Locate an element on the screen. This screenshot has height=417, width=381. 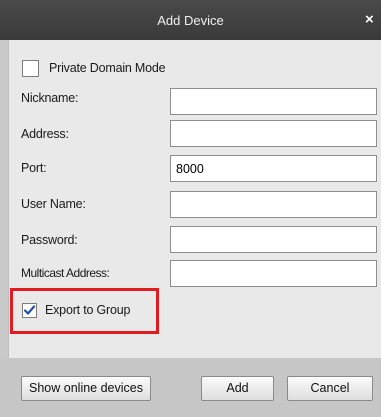
close-icon: × is located at coordinates (373, 20).